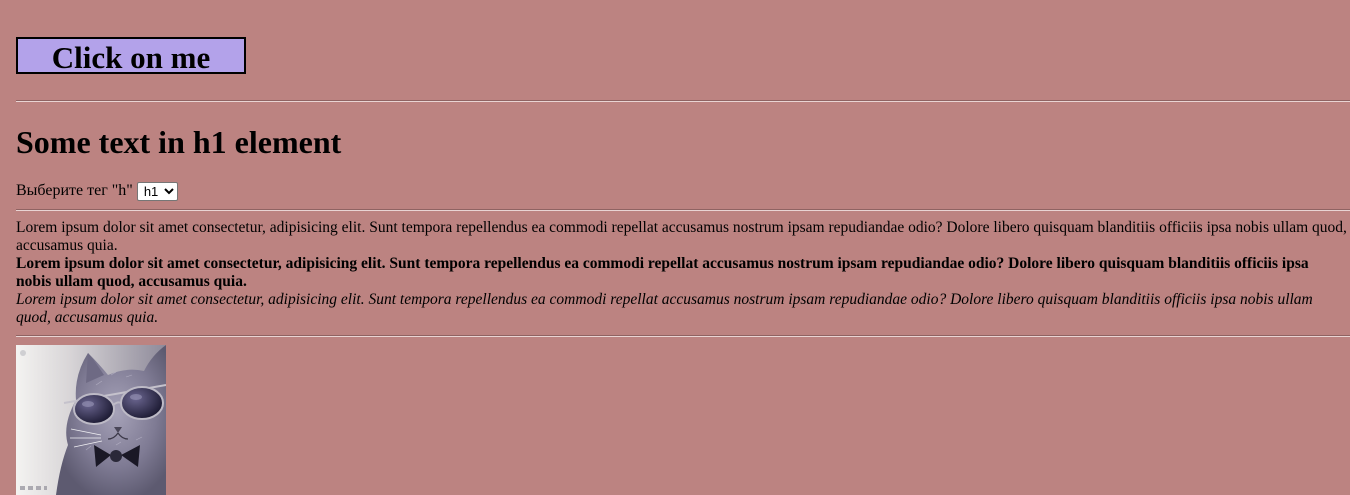 This screenshot has height=495, width=1350. Describe the element at coordinates (179, 142) in the screenshot. I see `page-heading: Some text in h1 element` at that location.